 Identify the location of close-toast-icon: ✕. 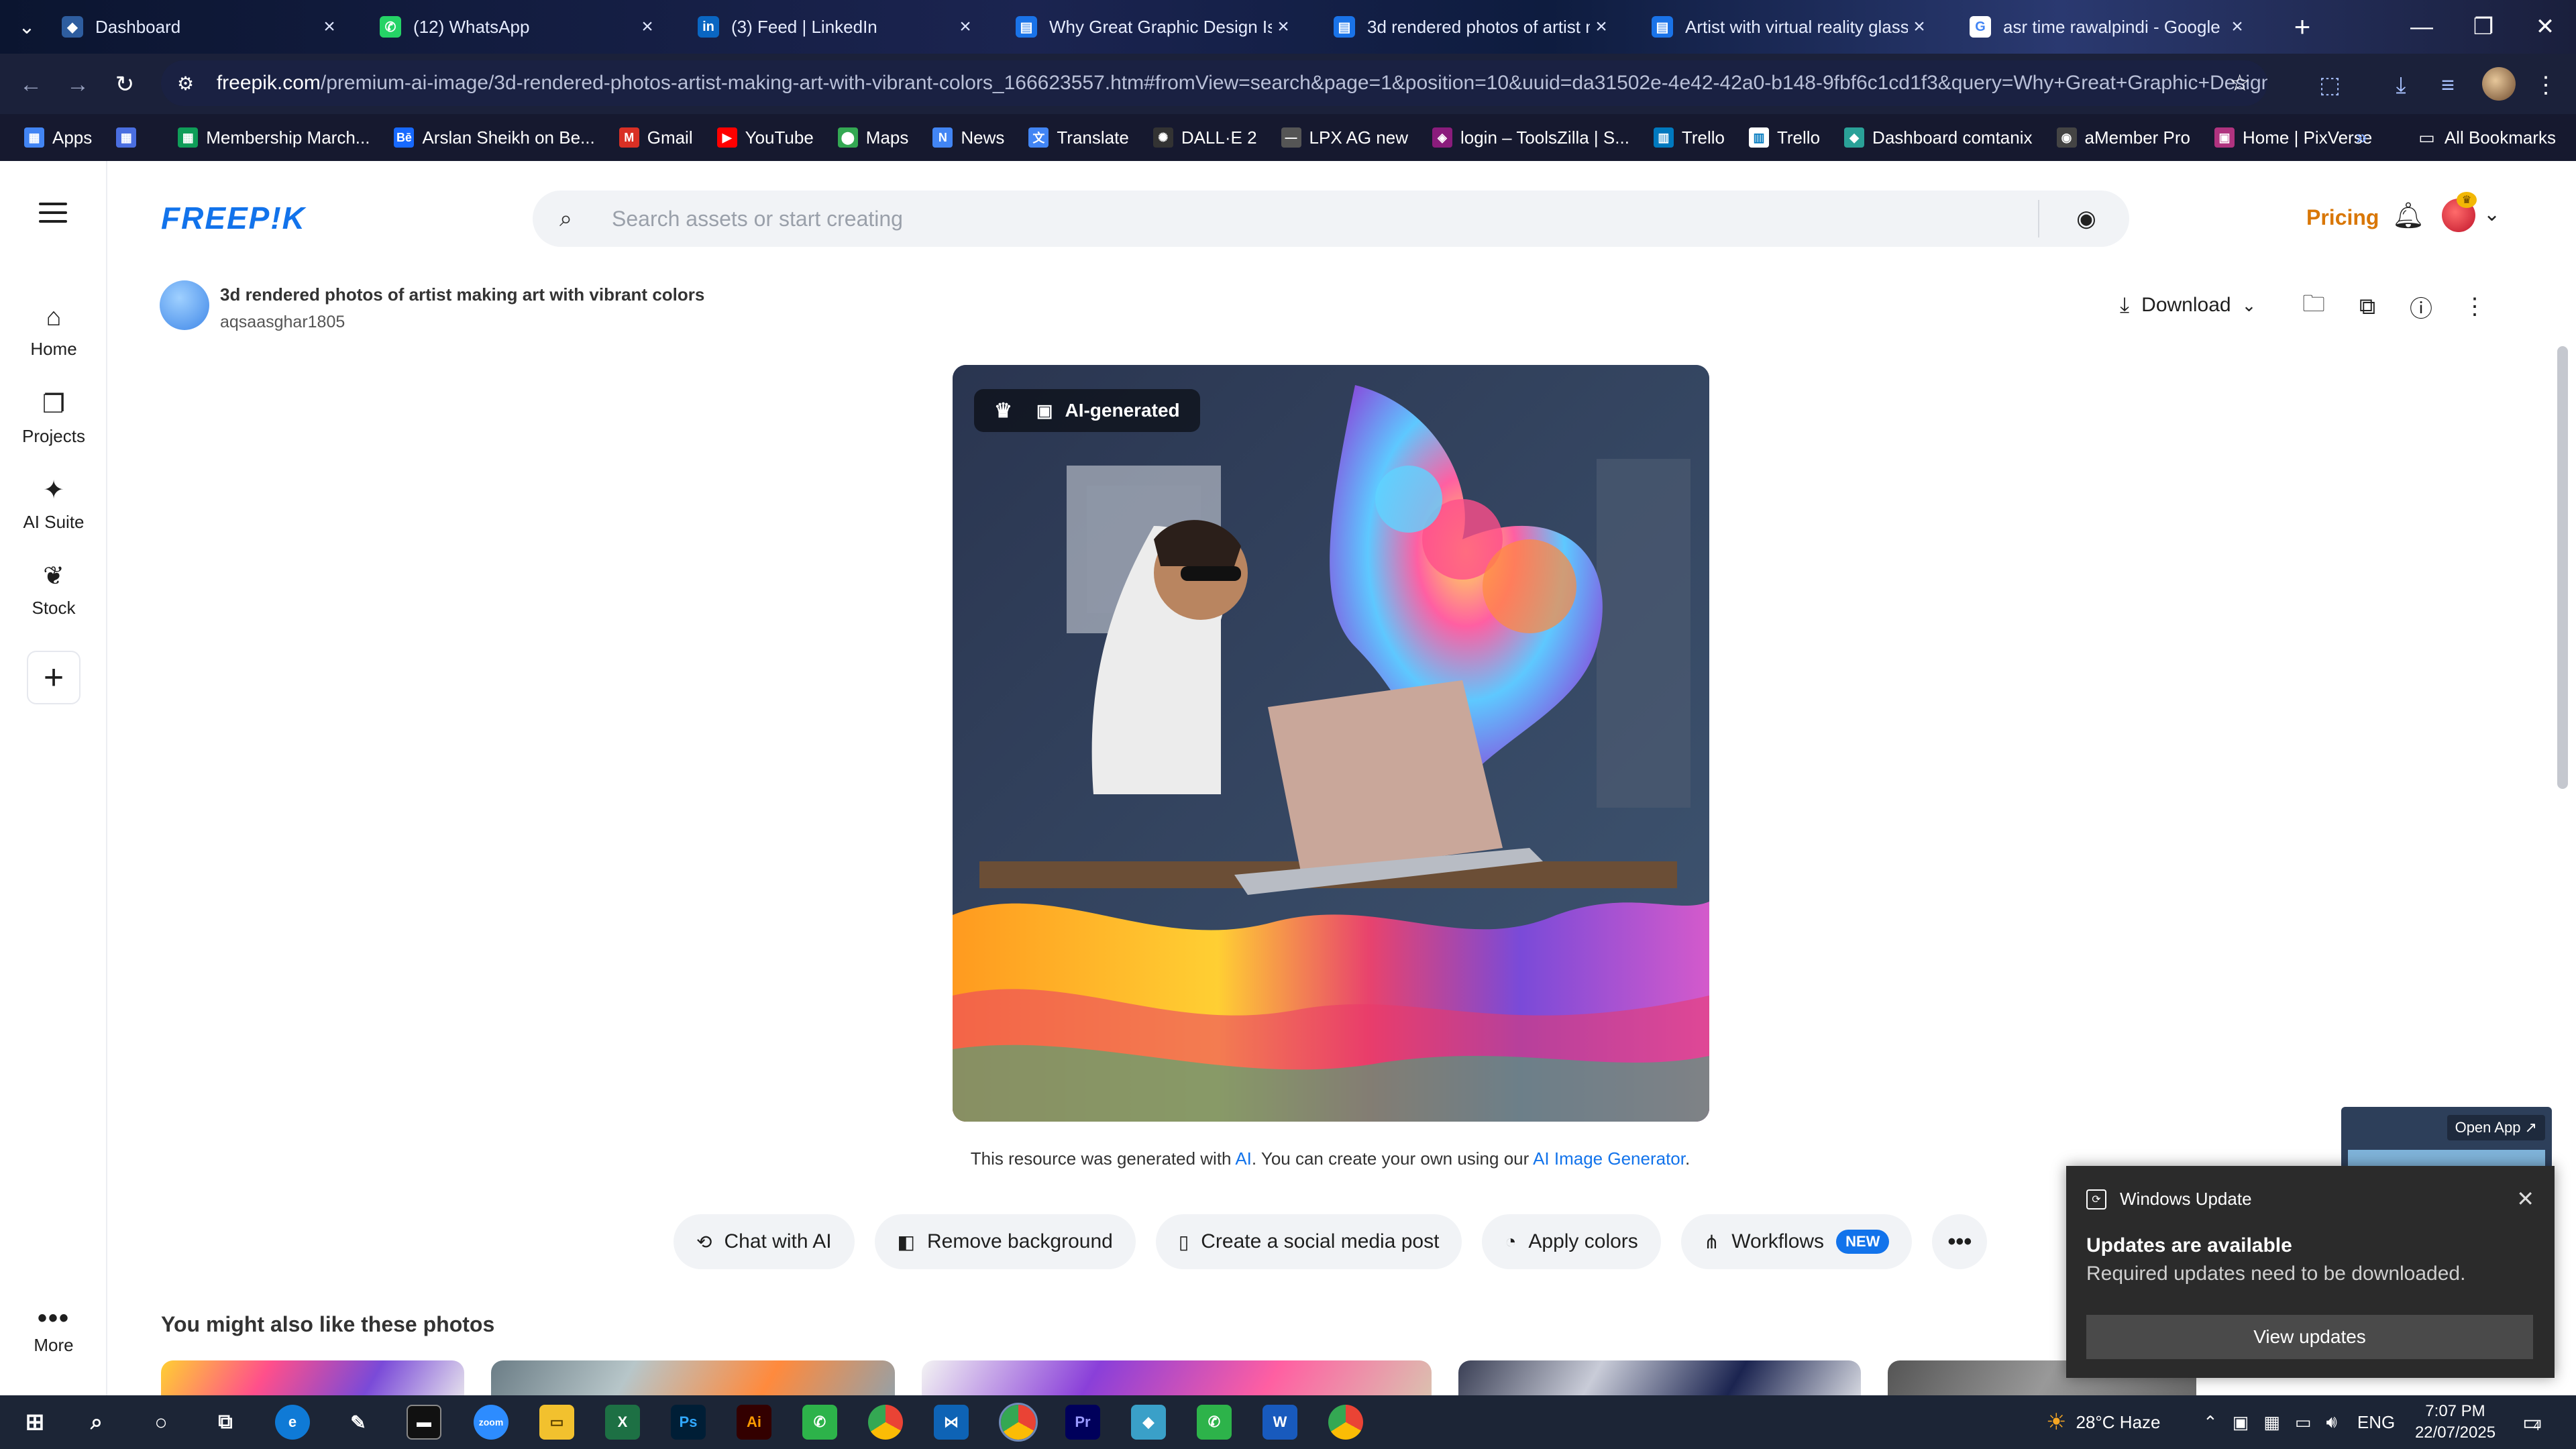
(2525, 1199).